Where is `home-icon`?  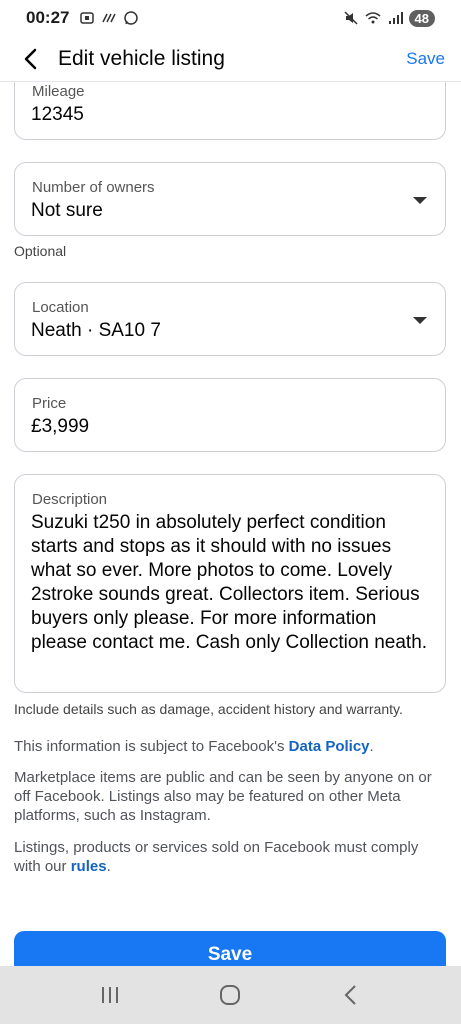 home-icon is located at coordinates (230, 995).